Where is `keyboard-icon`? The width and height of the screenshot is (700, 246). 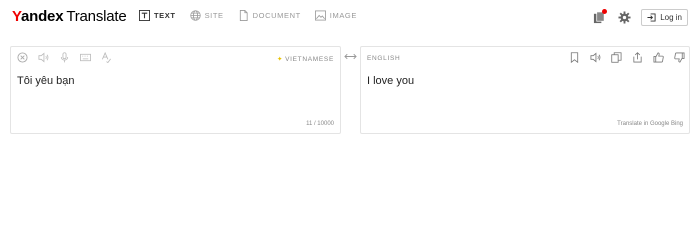 keyboard-icon is located at coordinates (85, 57).